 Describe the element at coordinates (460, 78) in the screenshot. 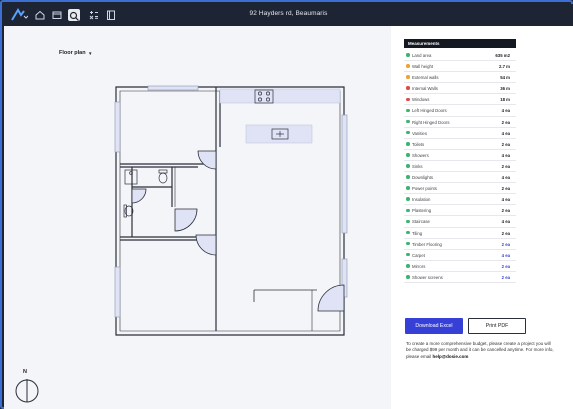

I see `measurement-row: External walls 54 m` at that location.